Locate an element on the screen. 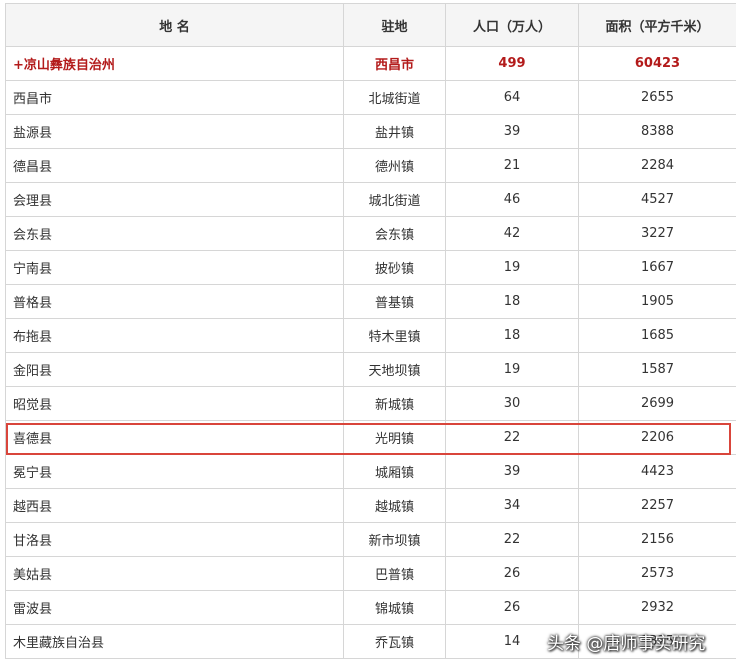 The height and width of the screenshot is (665, 736). row-area: 4527 is located at coordinates (657, 199).